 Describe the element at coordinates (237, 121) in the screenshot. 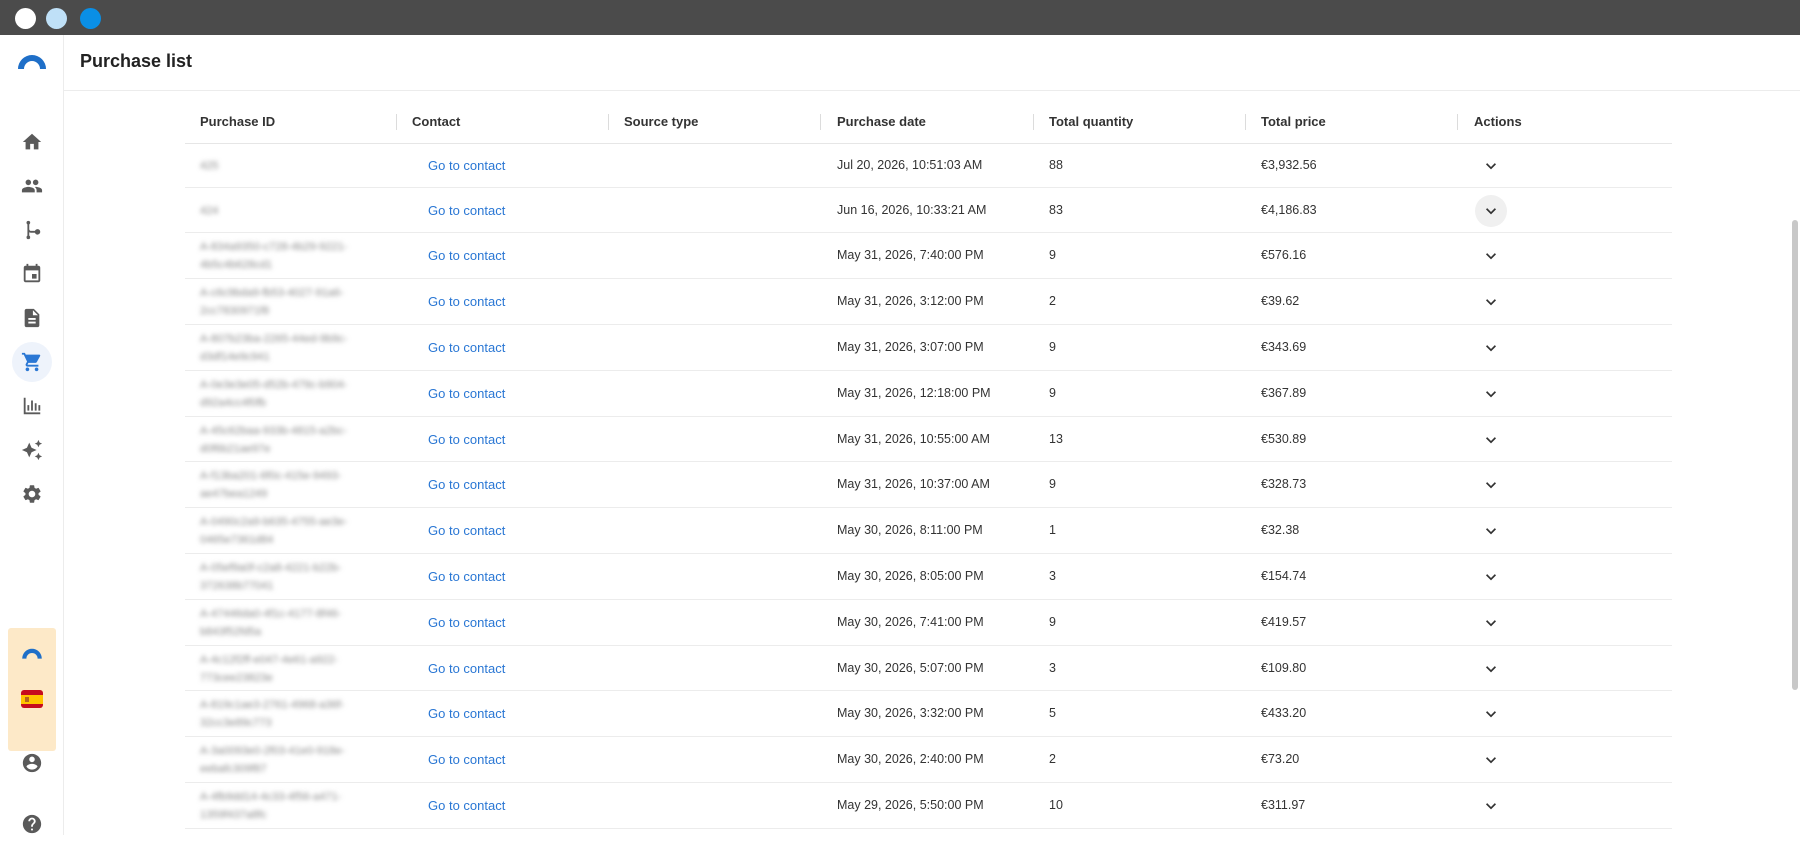

I see `column-purchase-id: Purchase ID` at that location.